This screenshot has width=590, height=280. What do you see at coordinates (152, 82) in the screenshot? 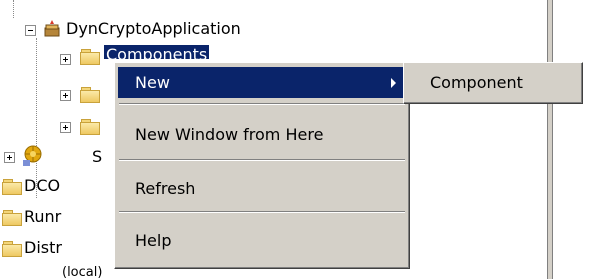
I see `menu-item-new-label: New` at bounding box center [152, 82].